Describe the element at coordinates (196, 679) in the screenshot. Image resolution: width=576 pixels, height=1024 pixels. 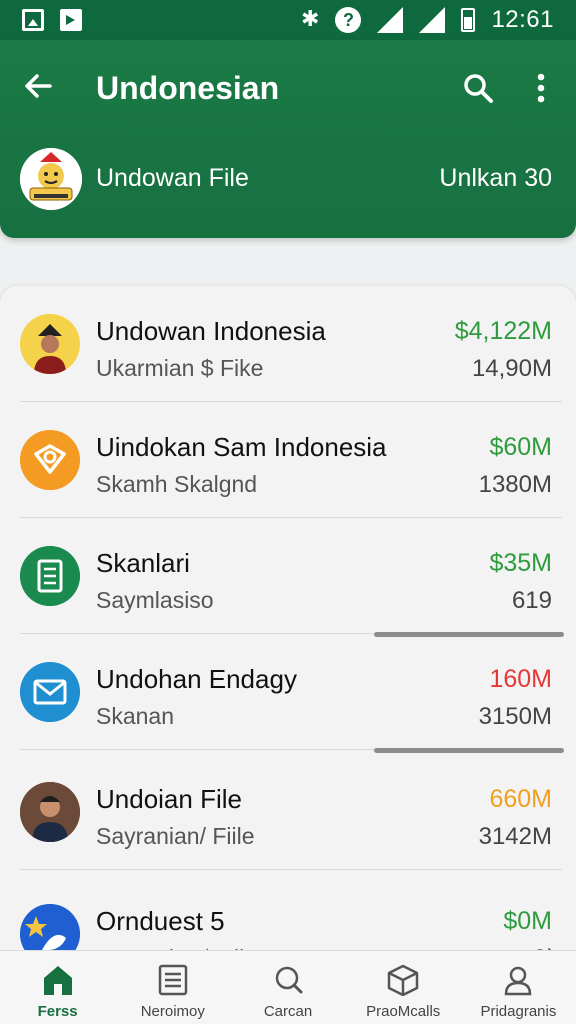
I see `item-name: Undohan Endagy` at that location.